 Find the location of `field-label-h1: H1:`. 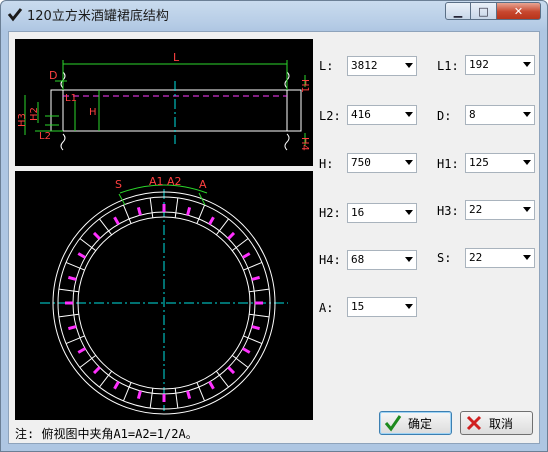

field-label-h1: H1: is located at coordinates (448, 164).